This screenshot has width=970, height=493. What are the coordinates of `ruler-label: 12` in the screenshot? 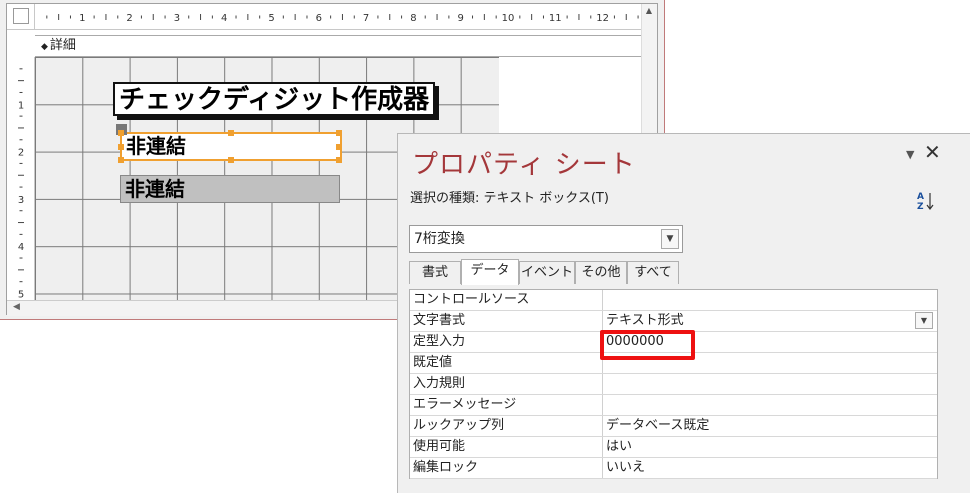 It's located at (602, 18).